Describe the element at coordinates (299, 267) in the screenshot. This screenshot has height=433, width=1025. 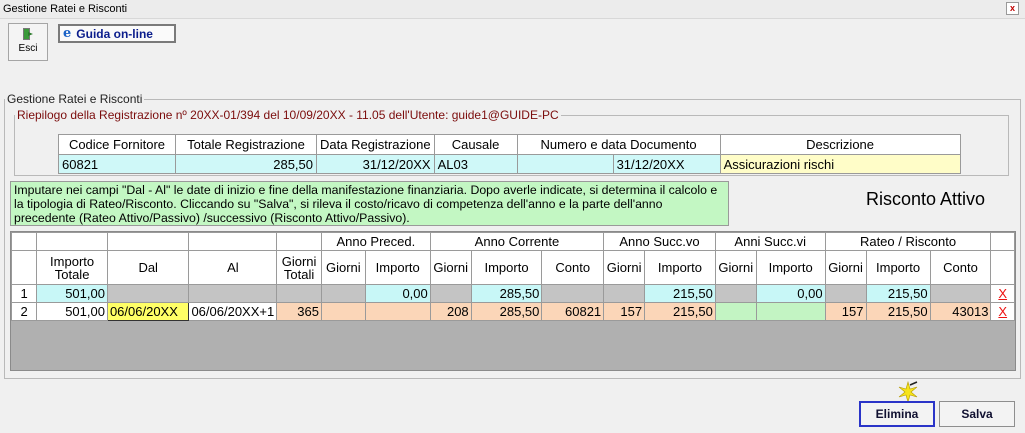
I see `header-giorni-totali: Giorni Totali` at that location.